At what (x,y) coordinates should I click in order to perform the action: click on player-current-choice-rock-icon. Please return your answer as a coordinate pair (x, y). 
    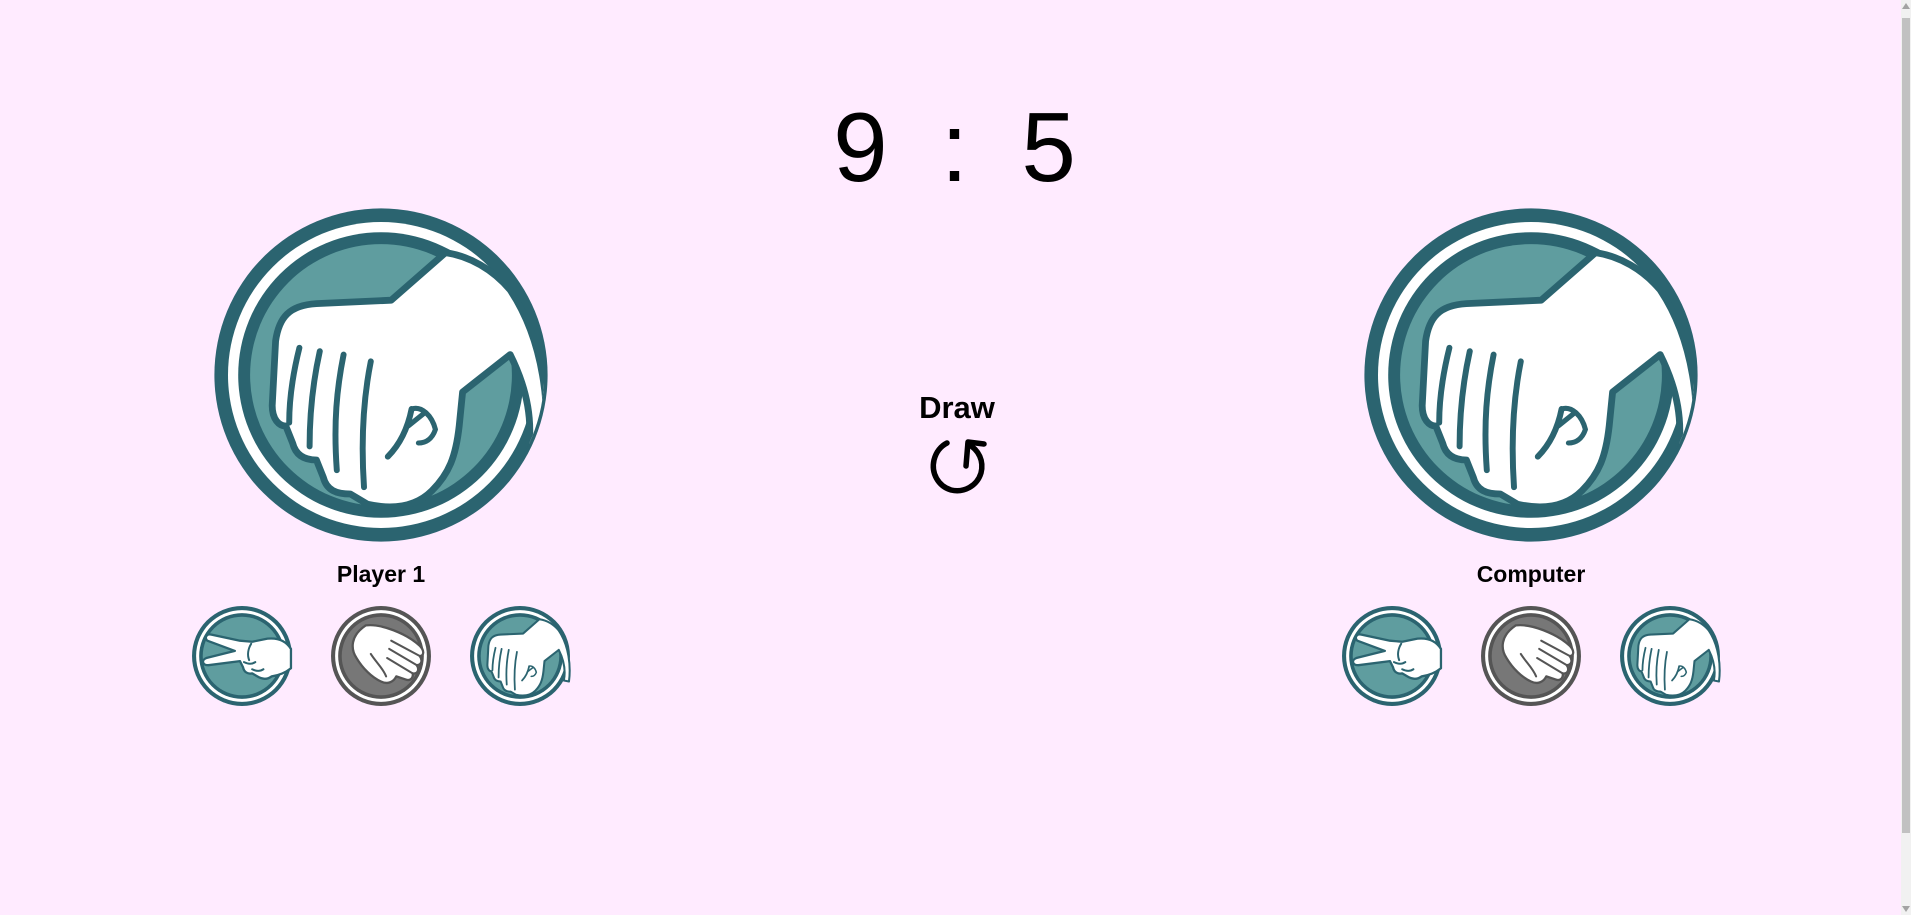
    Looking at the image, I should click on (381, 375).